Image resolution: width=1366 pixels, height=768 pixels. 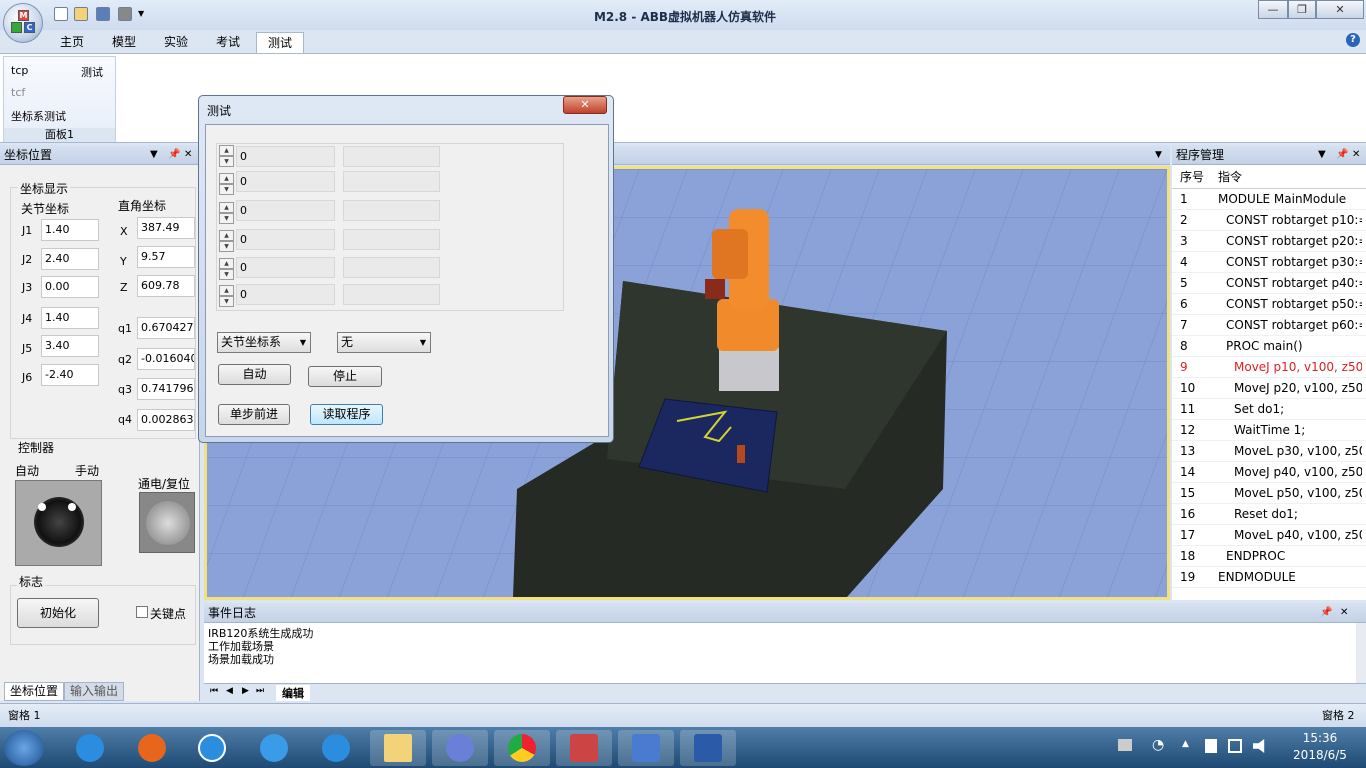 What do you see at coordinates (142, 612) in the screenshot?
I see `keypoint-checkbox` at bounding box center [142, 612].